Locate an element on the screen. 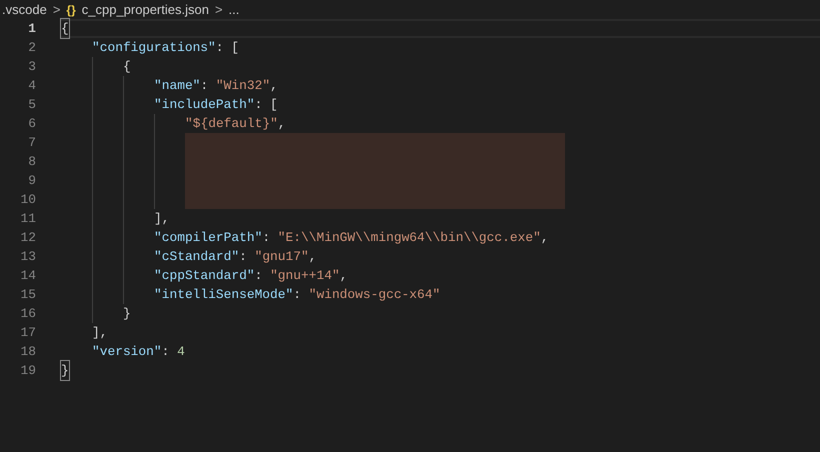 Image resolution: width=820 pixels, height=452 pixels. line-number: 4 is located at coordinates (31, 85).